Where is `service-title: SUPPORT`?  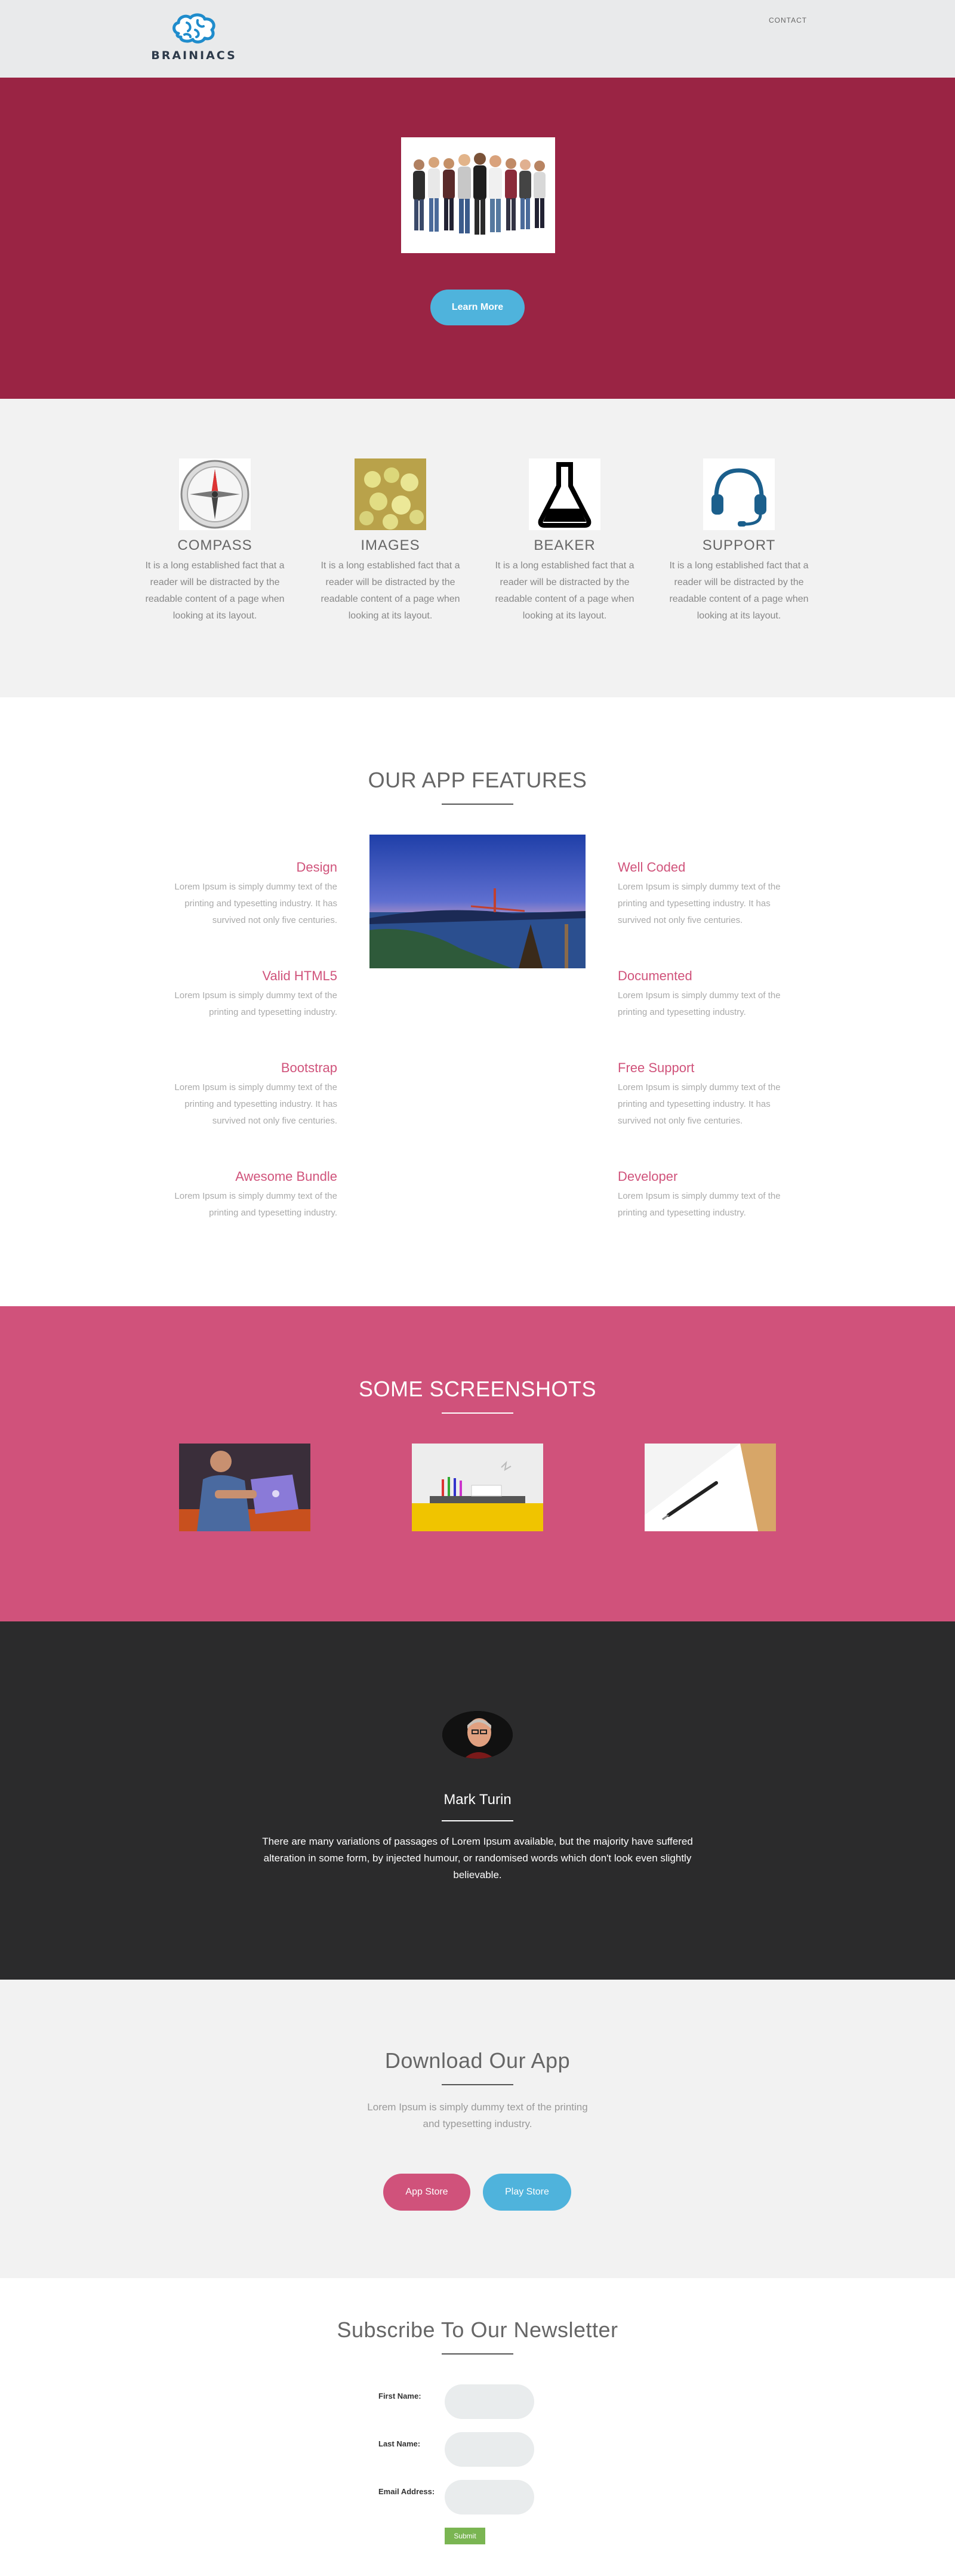
service-title: SUPPORT is located at coordinates (739, 545).